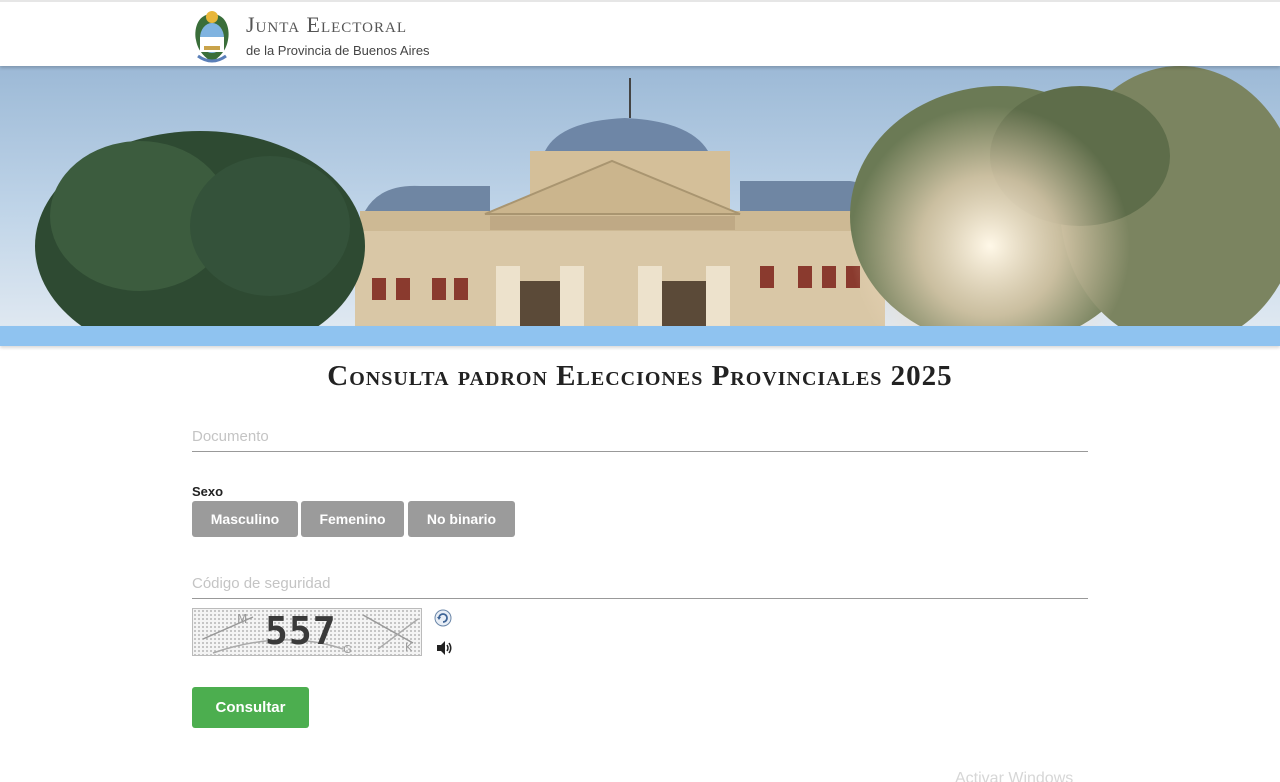  Describe the element at coordinates (352, 519) in the screenshot. I see `sexo-femenino-button: Femenino` at that location.